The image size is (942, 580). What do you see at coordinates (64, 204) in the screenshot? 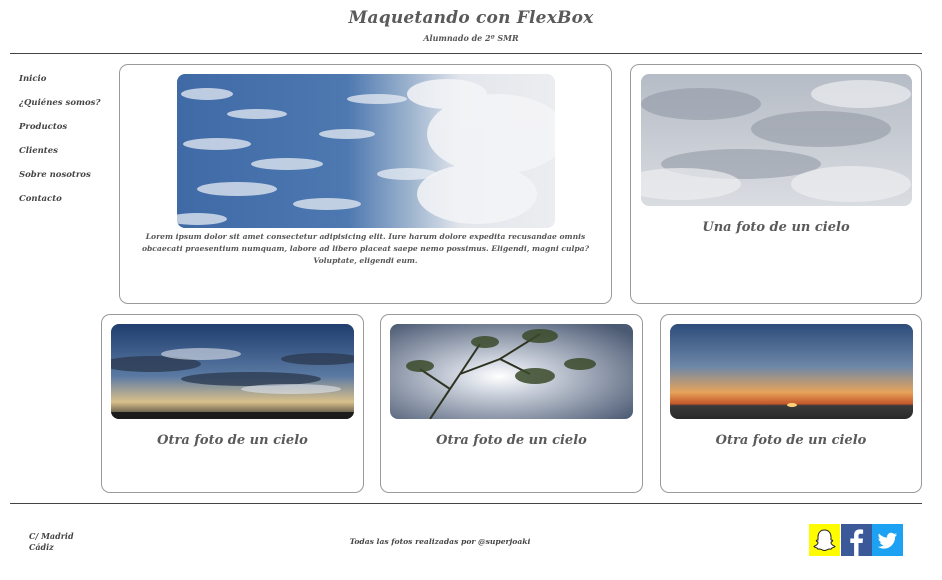
I see `nav-item-contacto: Contacto` at bounding box center [64, 204].